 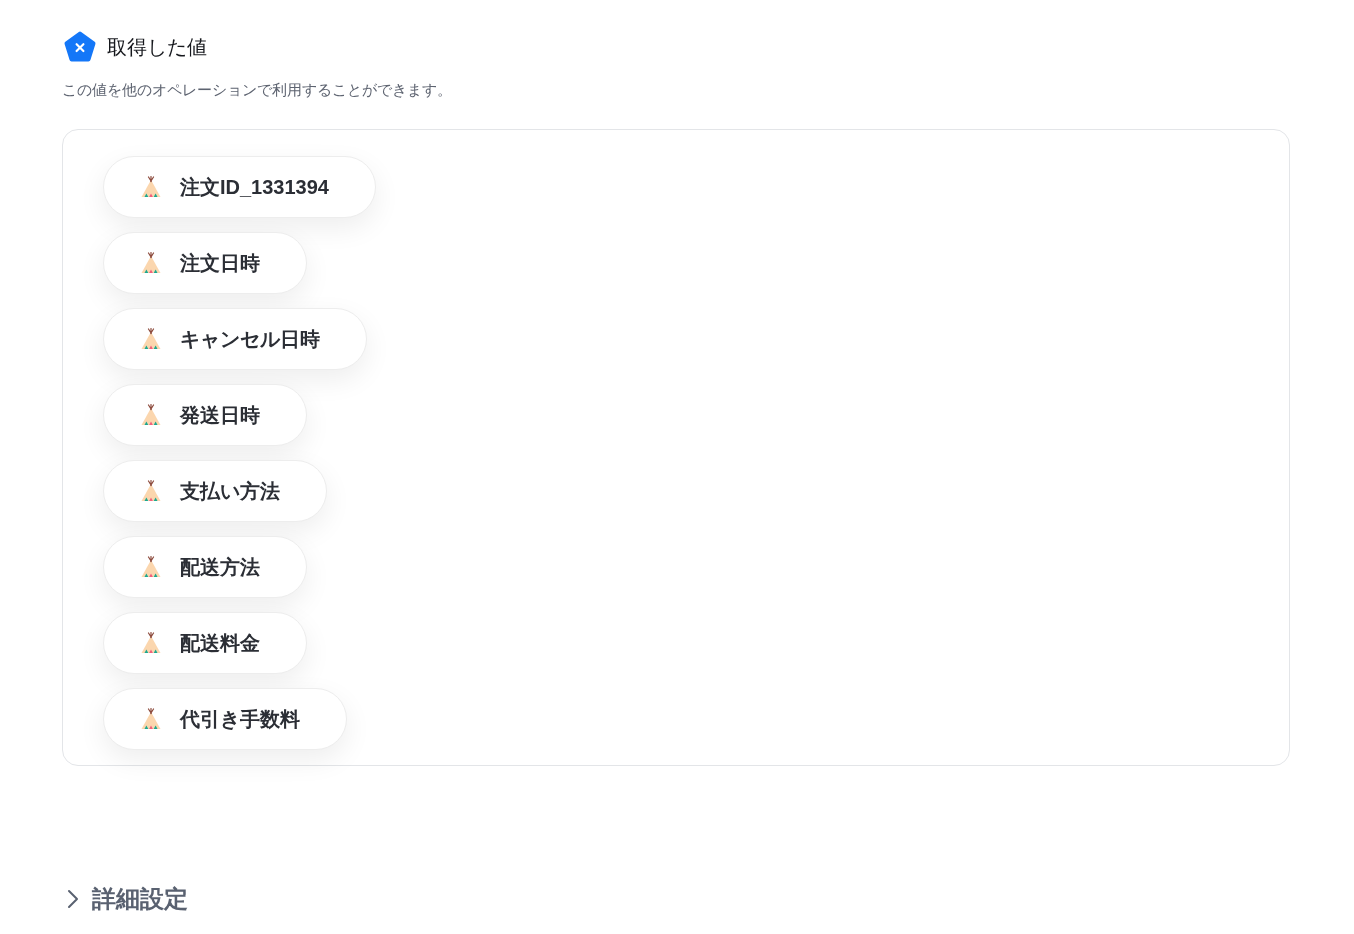 What do you see at coordinates (205, 643) in the screenshot?
I see `value-chip: 配送料金` at bounding box center [205, 643].